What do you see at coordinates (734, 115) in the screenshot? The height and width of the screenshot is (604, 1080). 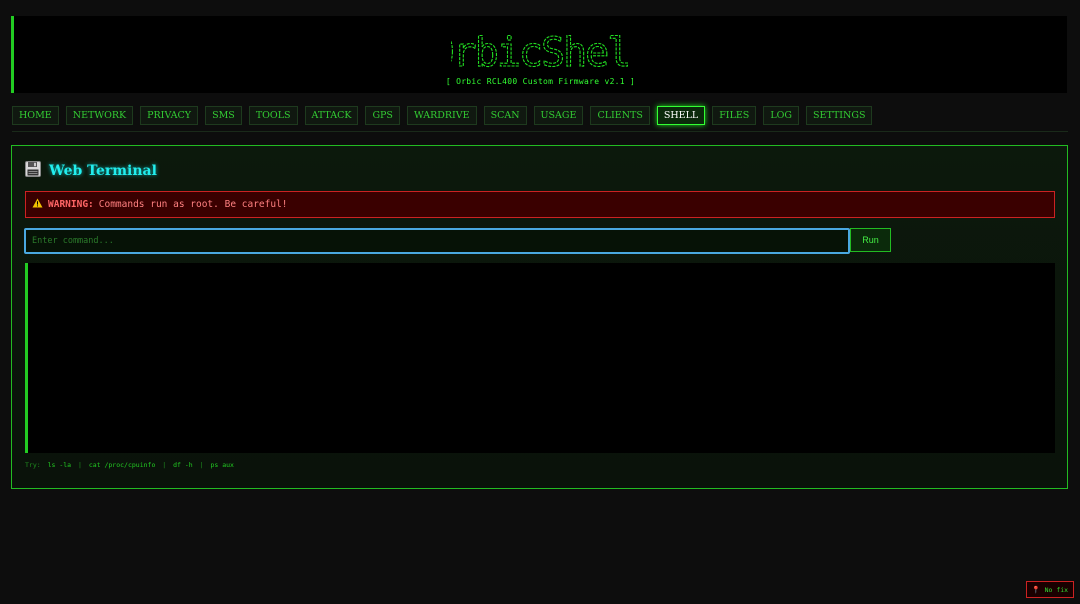 I see `nav-item-files: FILES` at bounding box center [734, 115].